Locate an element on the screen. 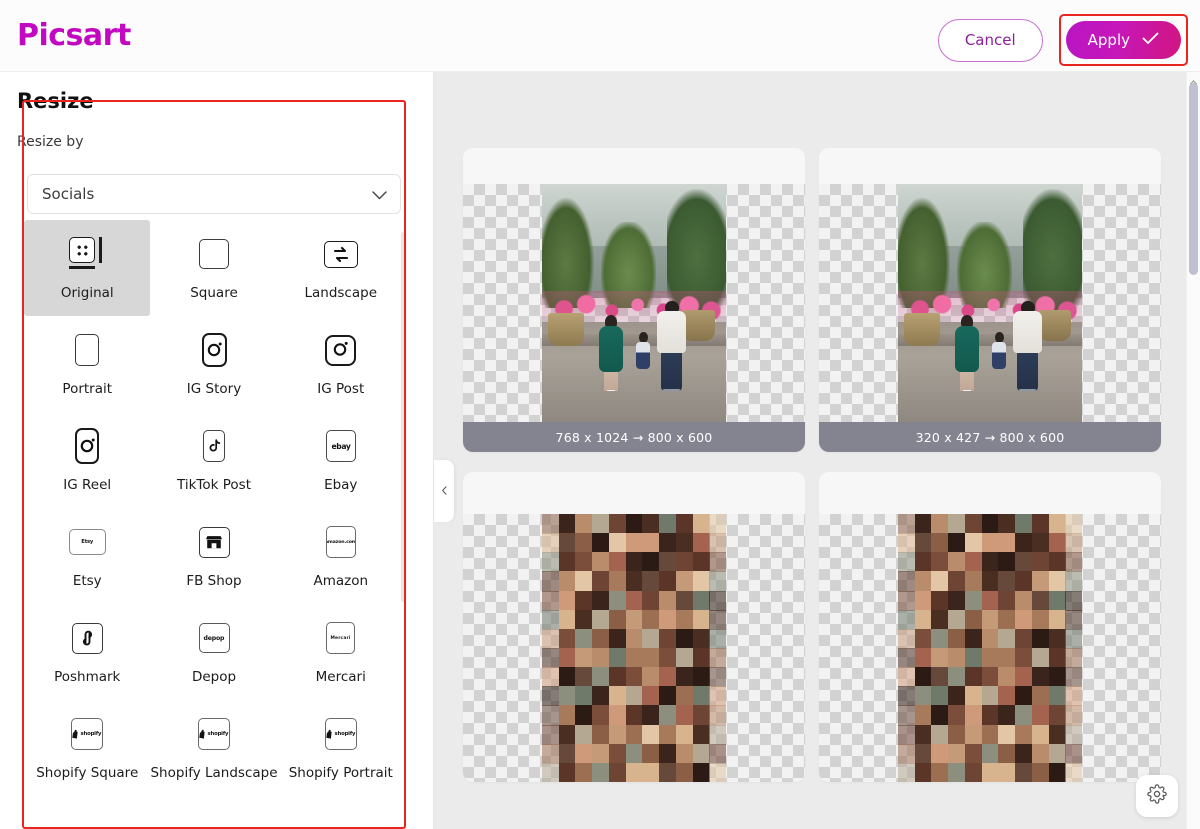  preset-ebay: ebay Ebay is located at coordinates (341, 460).